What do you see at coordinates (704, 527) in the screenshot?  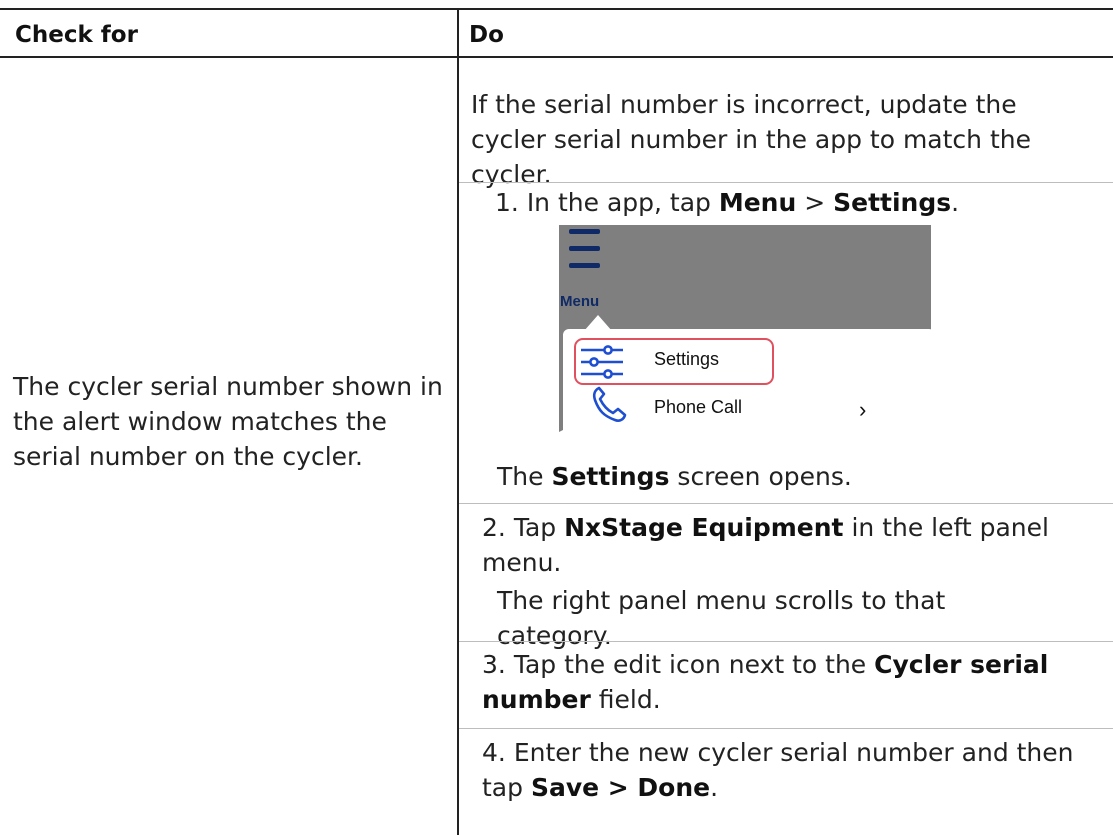 I see `nxstage-equipment-term: NxStage Equipment` at bounding box center [704, 527].